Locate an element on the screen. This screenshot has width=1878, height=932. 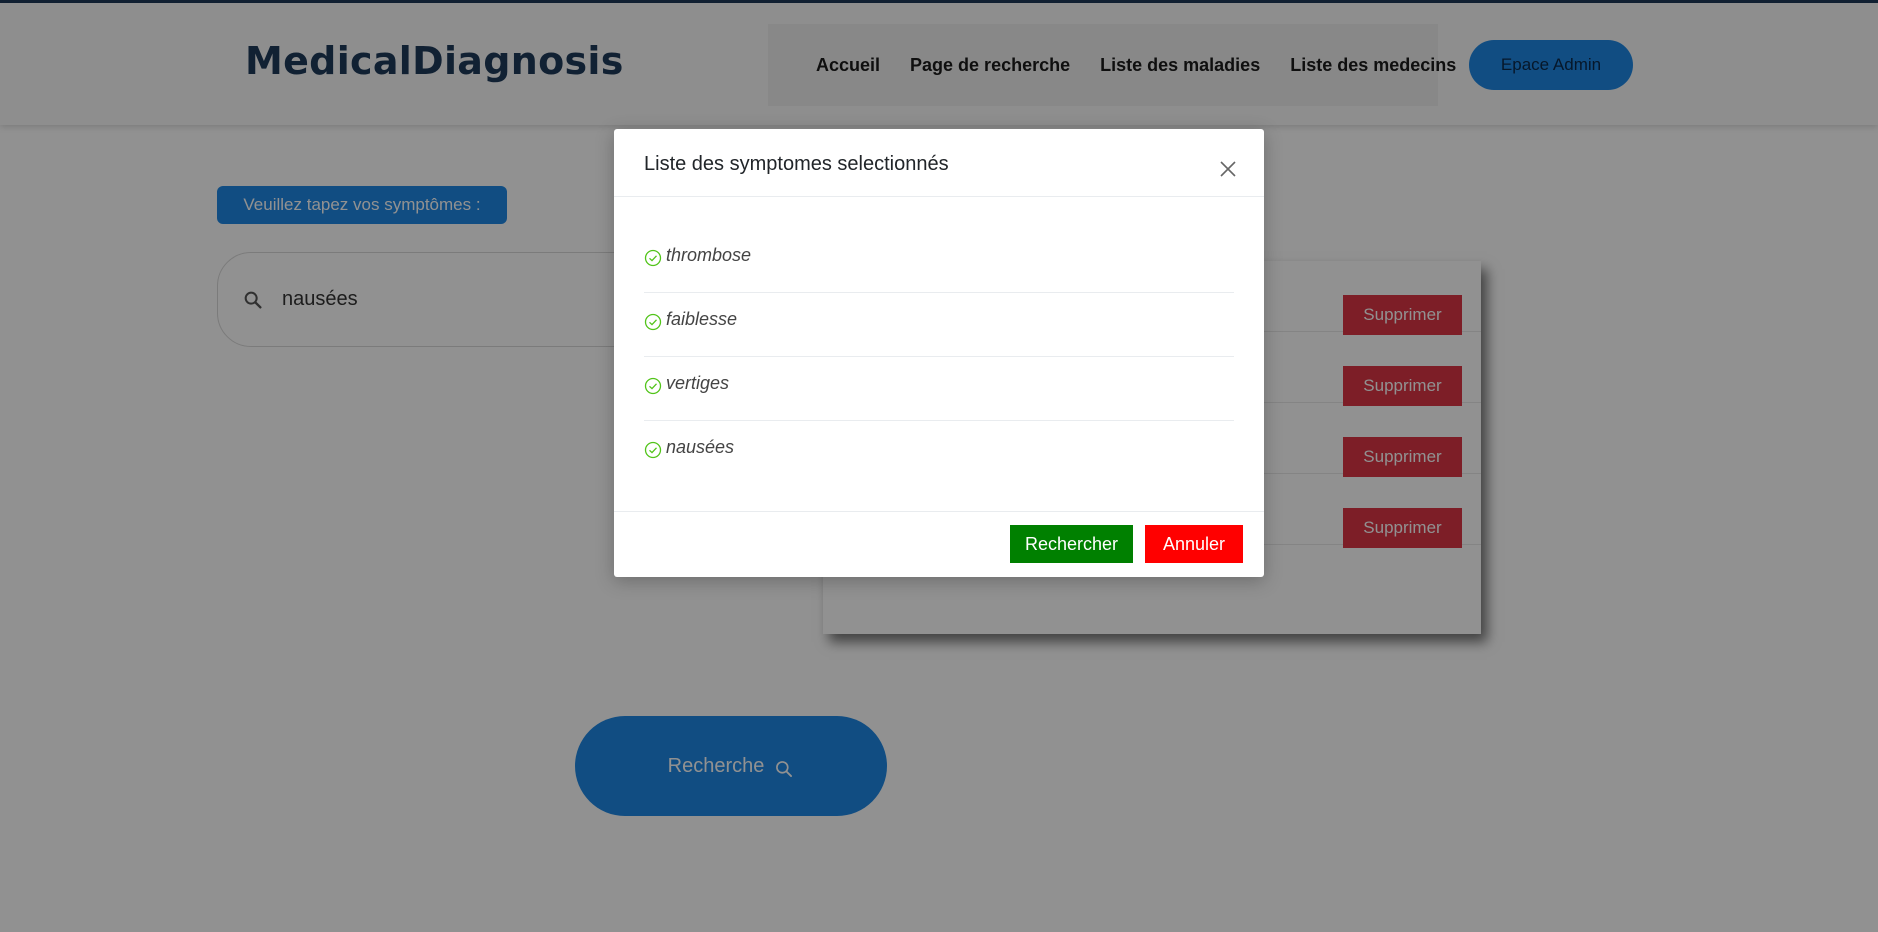
symptom-name: faiblesse is located at coordinates (702, 319).